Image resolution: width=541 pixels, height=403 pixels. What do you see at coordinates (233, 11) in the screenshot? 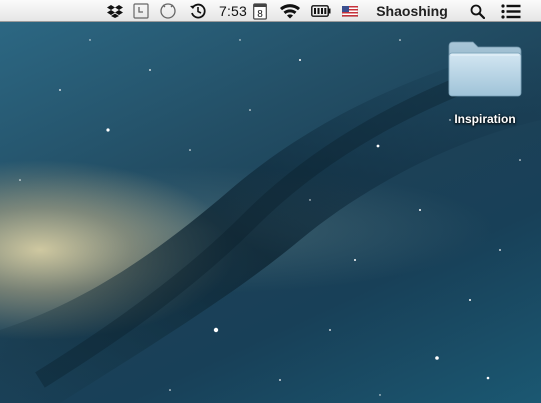
I see `menubar-clock: 7:53` at bounding box center [233, 11].